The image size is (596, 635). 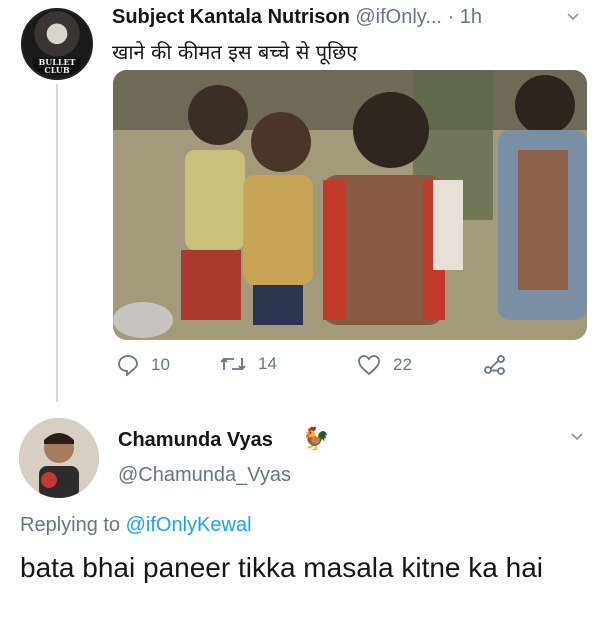 I want to click on person-avatar-illustration, so click(x=59, y=458).